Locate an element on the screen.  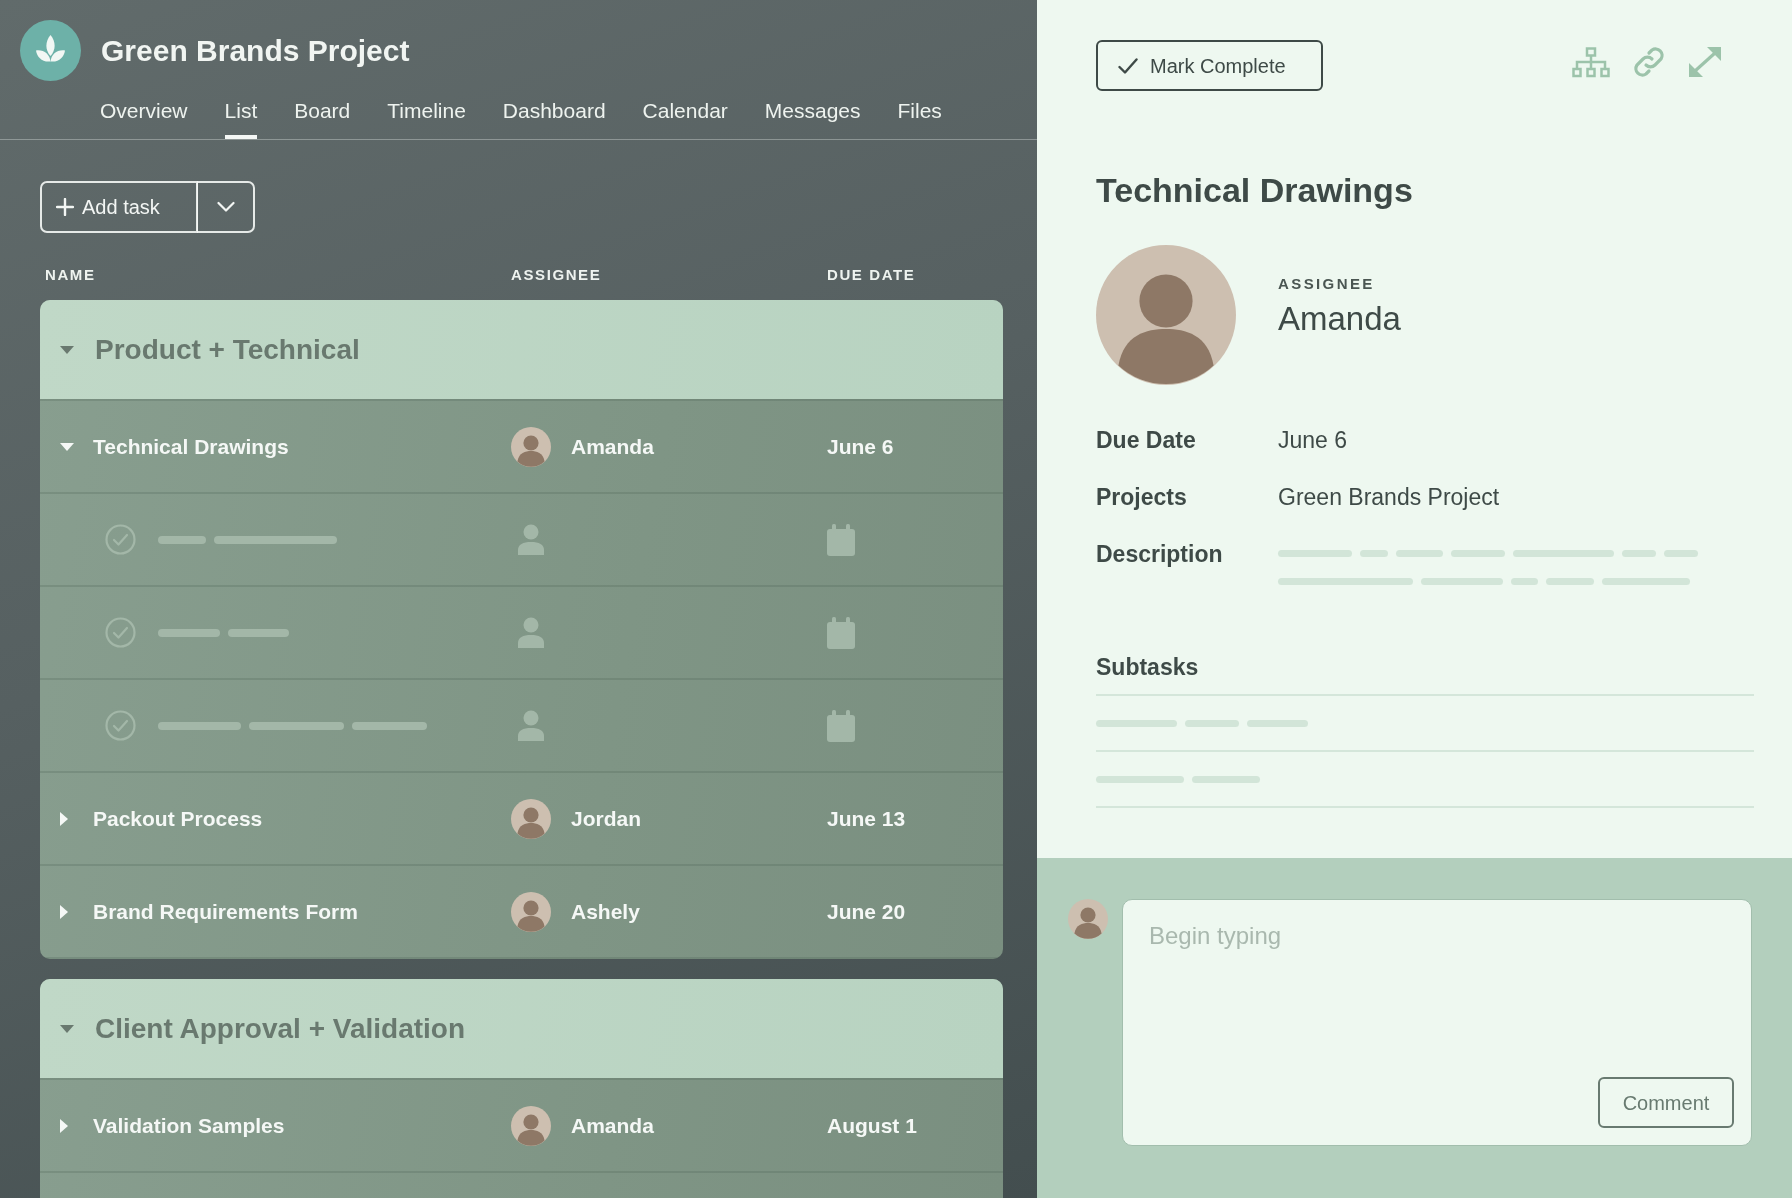
tab: Calendar is located at coordinates (685, 119).